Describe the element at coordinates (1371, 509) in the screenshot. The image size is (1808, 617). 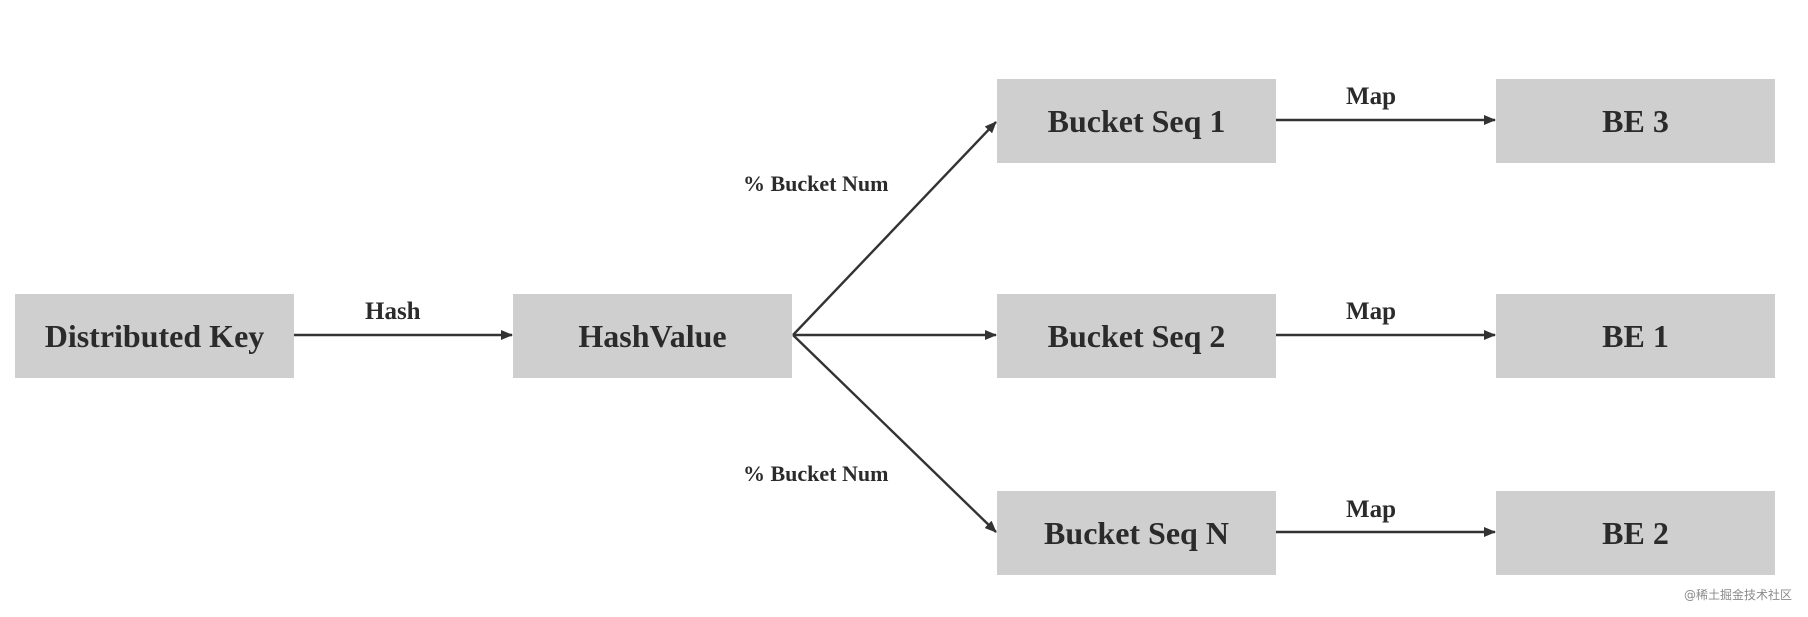
I see `edge-label-map-n: Map` at that location.